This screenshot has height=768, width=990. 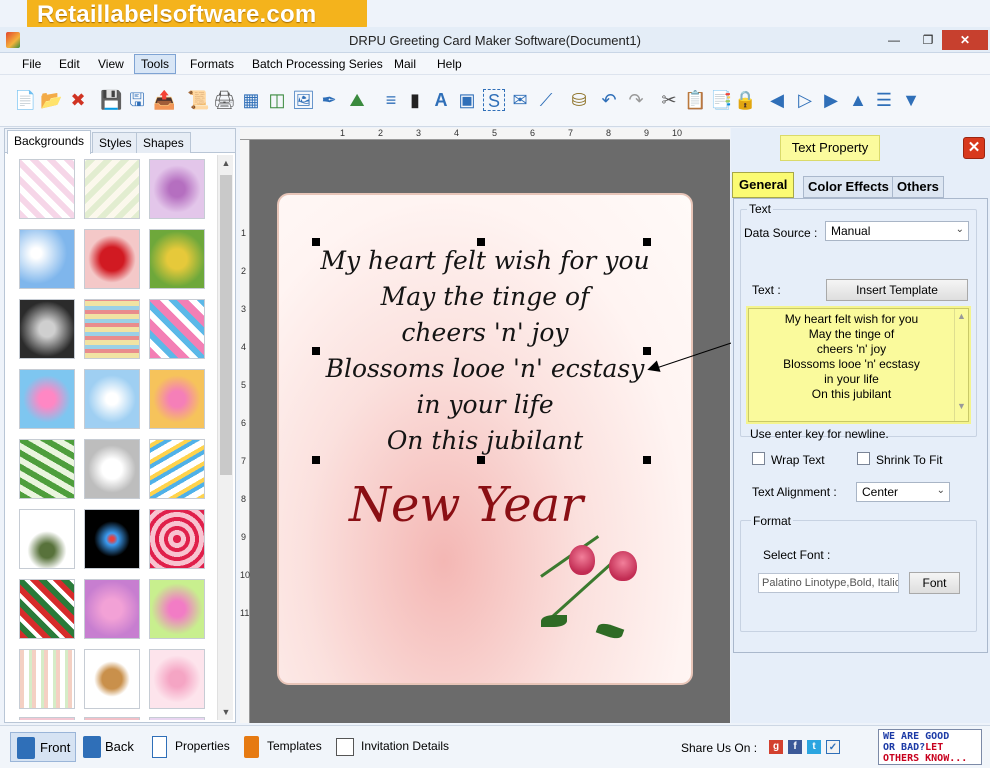 What do you see at coordinates (695, 100) in the screenshot?
I see `copy-icon: 📋` at bounding box center [695, 100].